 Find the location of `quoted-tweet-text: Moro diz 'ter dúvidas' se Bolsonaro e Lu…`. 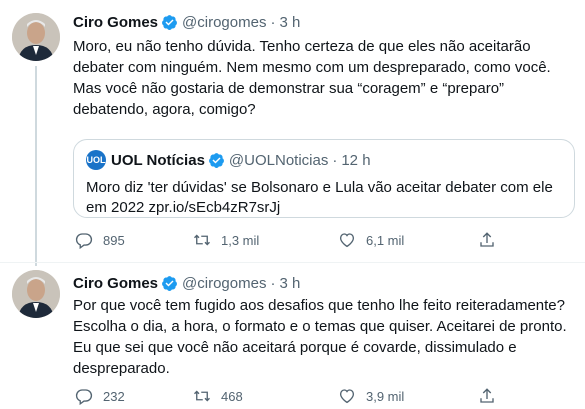

quoted-tweet-text: Moro diz 'ter dúvidas' se Bolsonaro e Lu… is located at coordinates (319, 198).